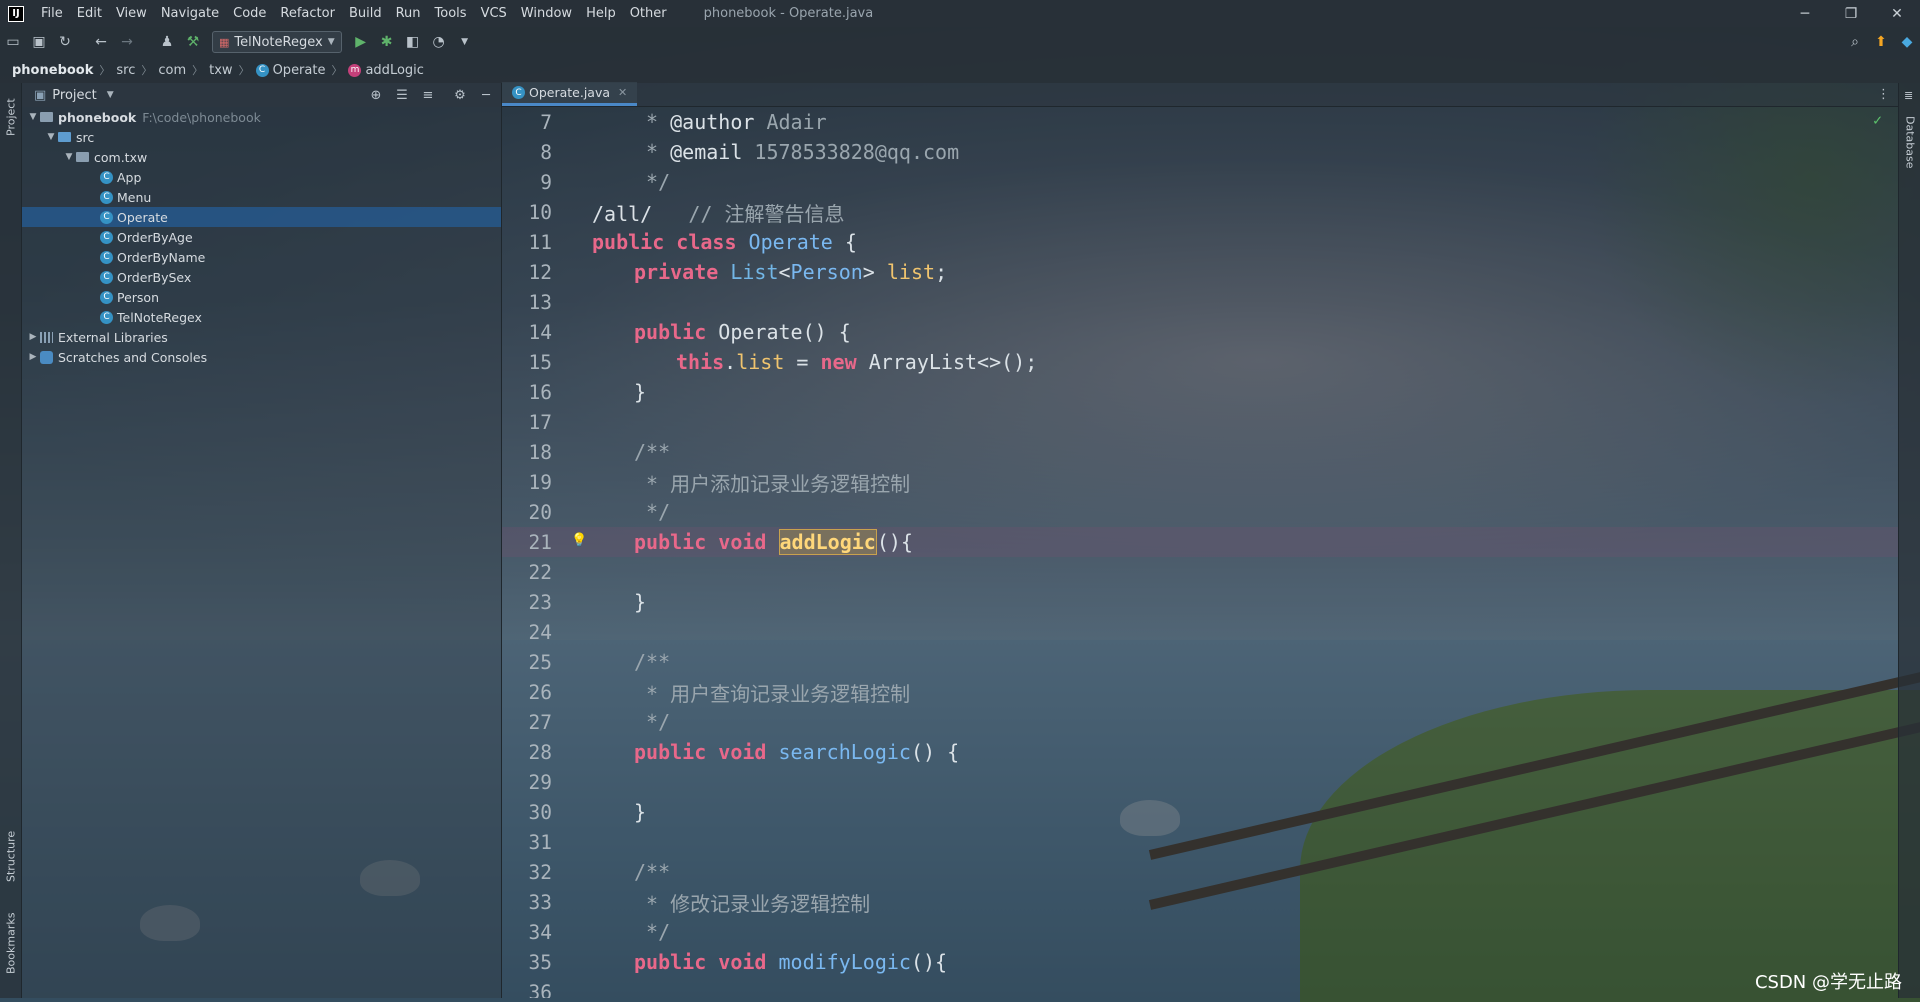 This screenshot has height=1002, width=1920. I want to click on run-config-selector: ▦ TelNoteRegex ▼, so click(277, 42).